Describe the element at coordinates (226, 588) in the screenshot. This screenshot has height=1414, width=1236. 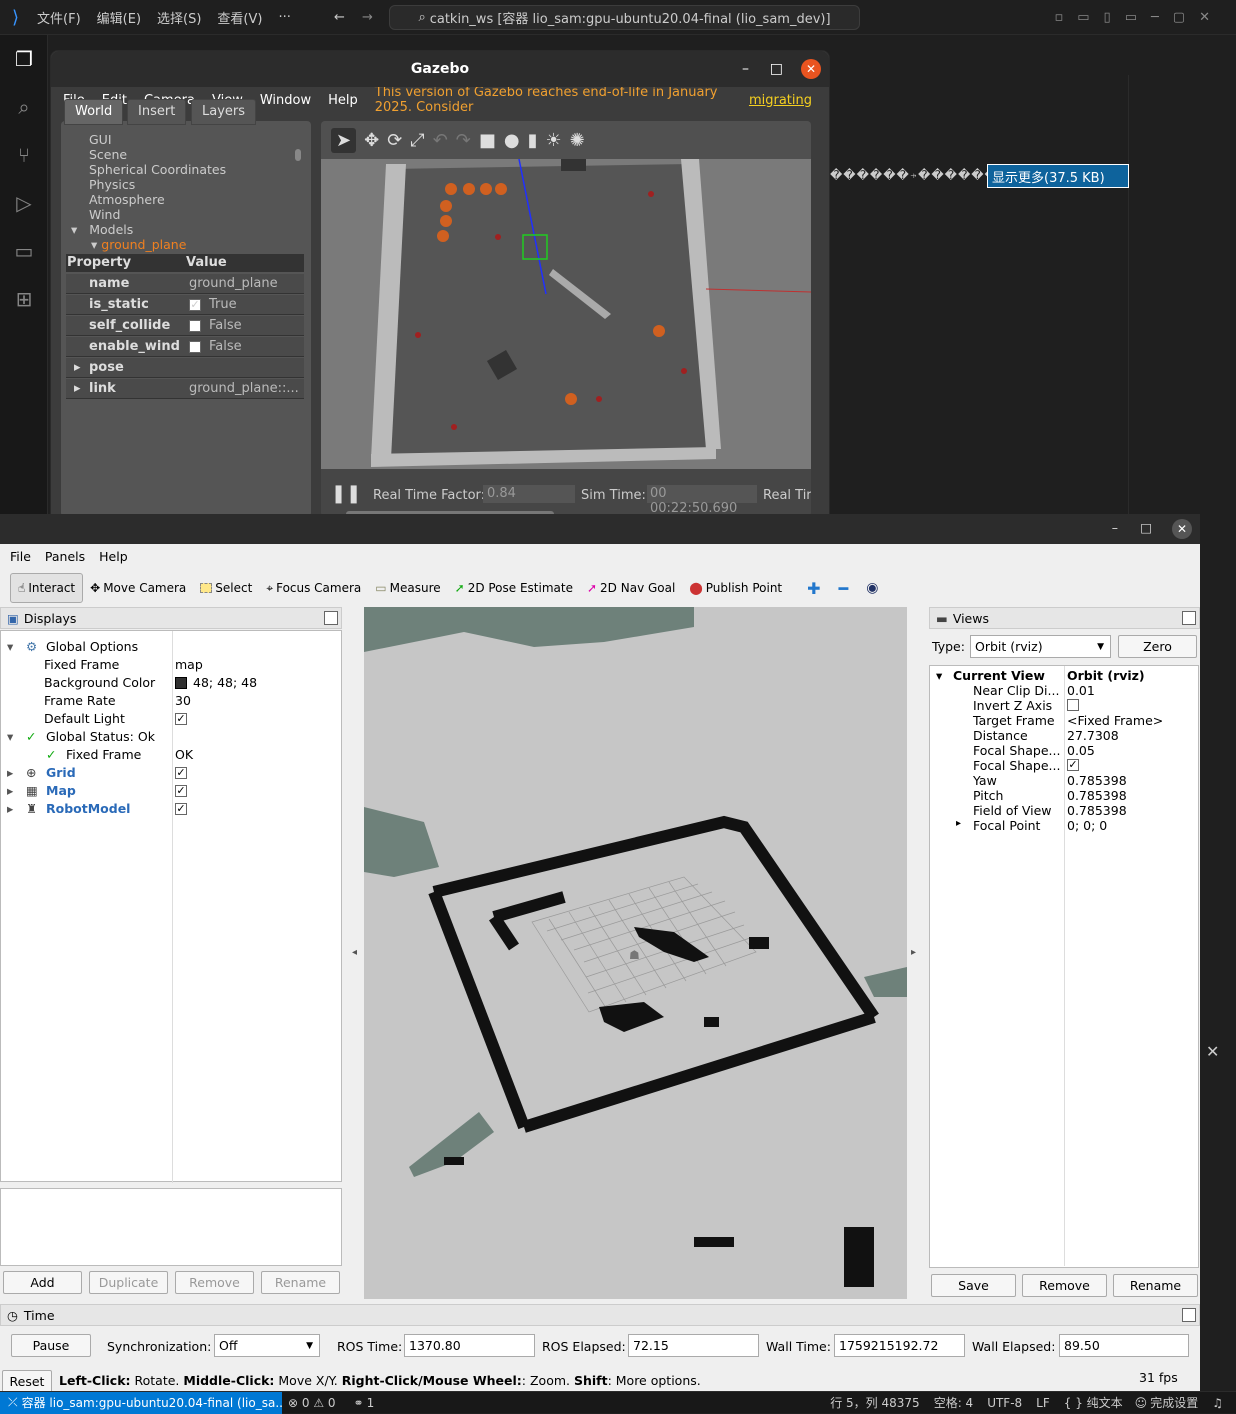
I see `tool-select: Select` at that location.